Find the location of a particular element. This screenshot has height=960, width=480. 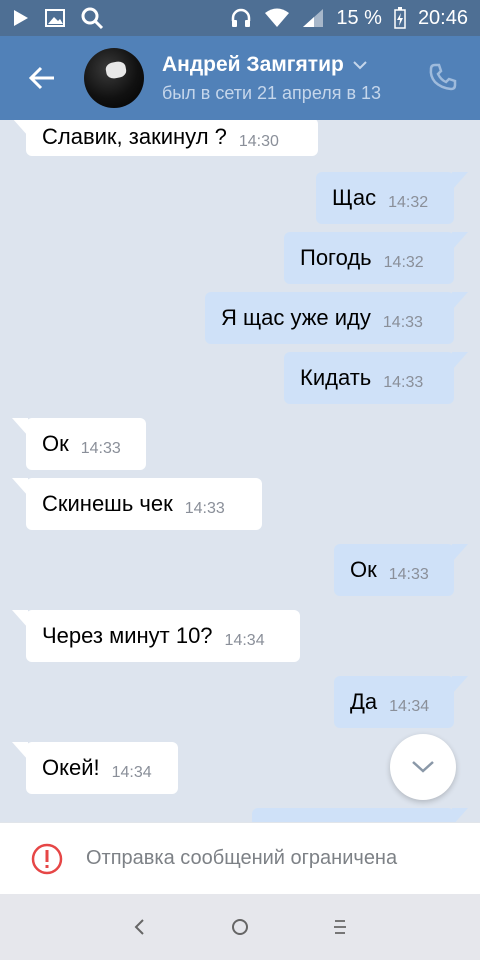

clock: 20:46 is located at coordinates (442, 17).